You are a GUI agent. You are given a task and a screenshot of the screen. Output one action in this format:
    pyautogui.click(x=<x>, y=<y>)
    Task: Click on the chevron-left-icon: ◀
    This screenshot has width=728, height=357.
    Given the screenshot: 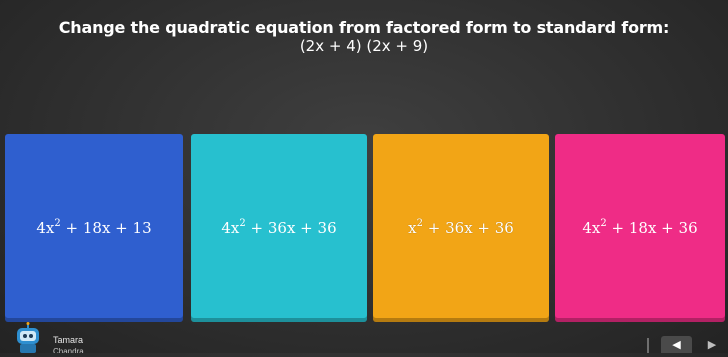 What is the action you would take?
    pyautogui.click(x=676, y=344)
    